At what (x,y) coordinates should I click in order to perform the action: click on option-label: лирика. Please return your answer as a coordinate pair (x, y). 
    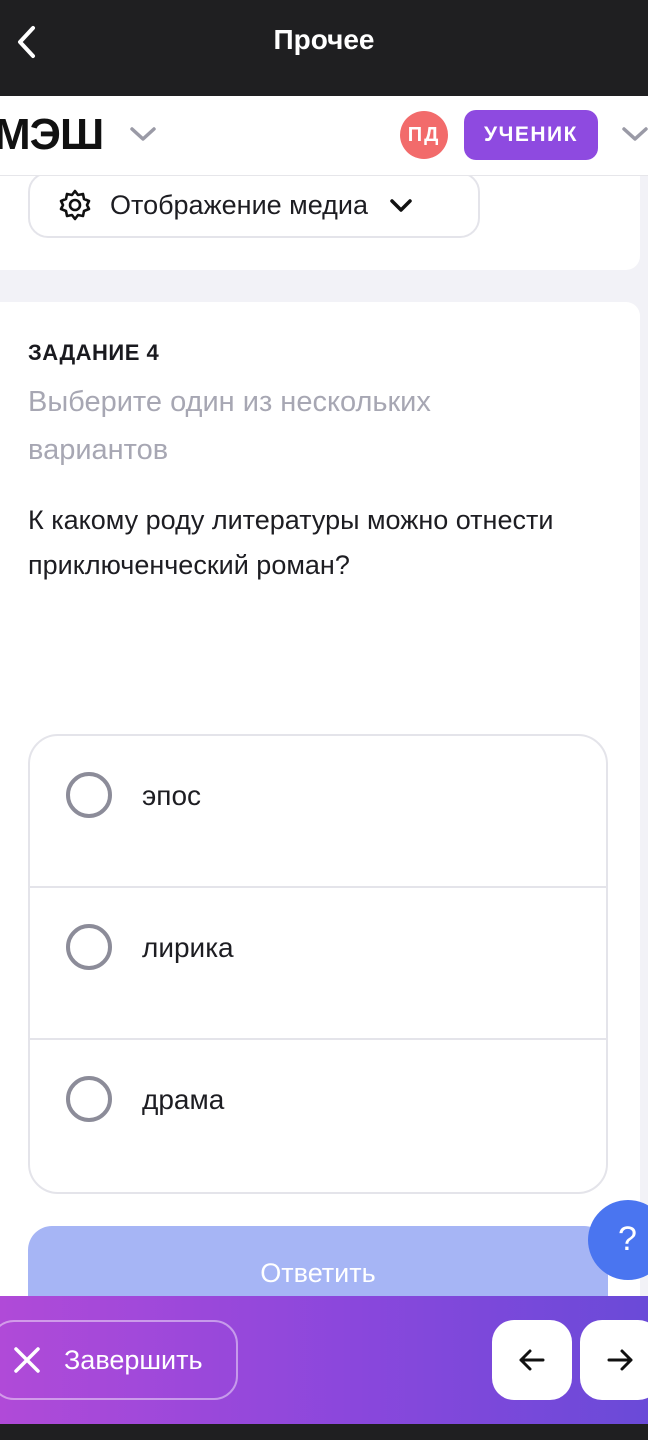
    Looking at the image, I should click on (188, 947).